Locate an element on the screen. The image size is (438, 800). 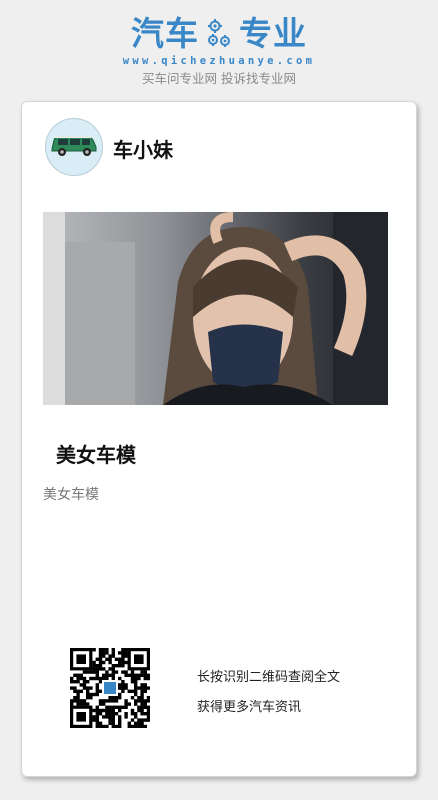
qr-caption: 长按识别二维码查阅全文 获得更多汽车资讯 is located at coordinates (268, 693).